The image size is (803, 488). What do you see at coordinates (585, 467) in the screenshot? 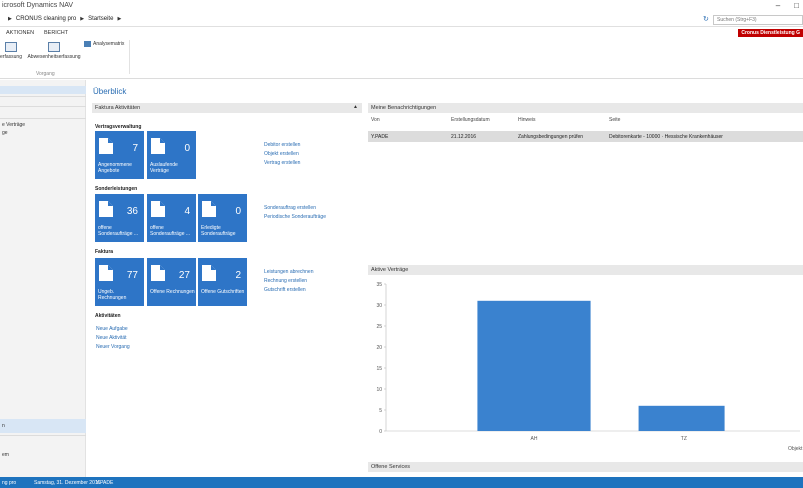
I see `services-panel-header: Offene Services` at bounding box center [585, 467].